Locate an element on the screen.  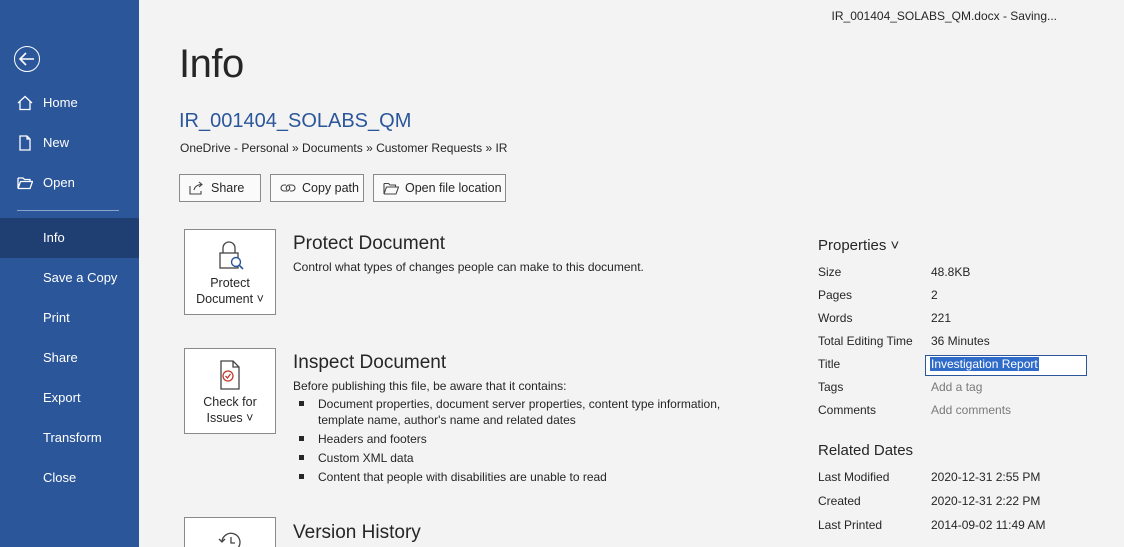
properties-dropdown: Properties ˅ is located at coordinates (858, 245).